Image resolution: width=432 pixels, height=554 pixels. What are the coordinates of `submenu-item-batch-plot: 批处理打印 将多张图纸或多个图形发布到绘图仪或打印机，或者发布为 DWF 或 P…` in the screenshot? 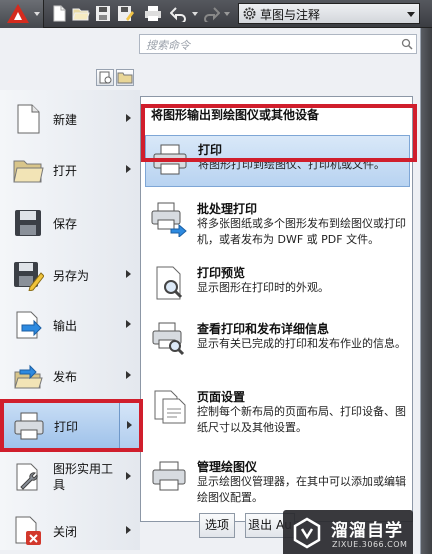 It's located at (277, 226).